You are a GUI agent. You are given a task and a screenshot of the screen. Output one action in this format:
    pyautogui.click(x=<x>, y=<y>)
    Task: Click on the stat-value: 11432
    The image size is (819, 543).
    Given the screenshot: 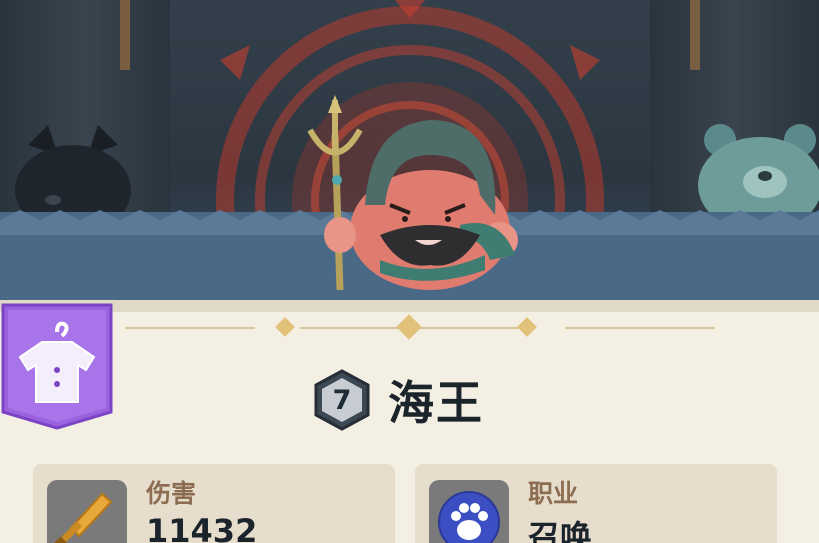 What is the action you would take?
    pyautogui.click(x=202, y=527)
    